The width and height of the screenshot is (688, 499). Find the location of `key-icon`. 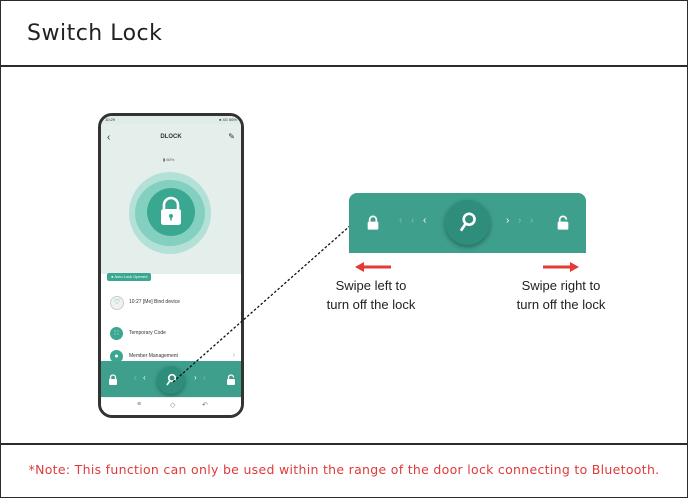

key-icon is located at coordinates (467, 222).